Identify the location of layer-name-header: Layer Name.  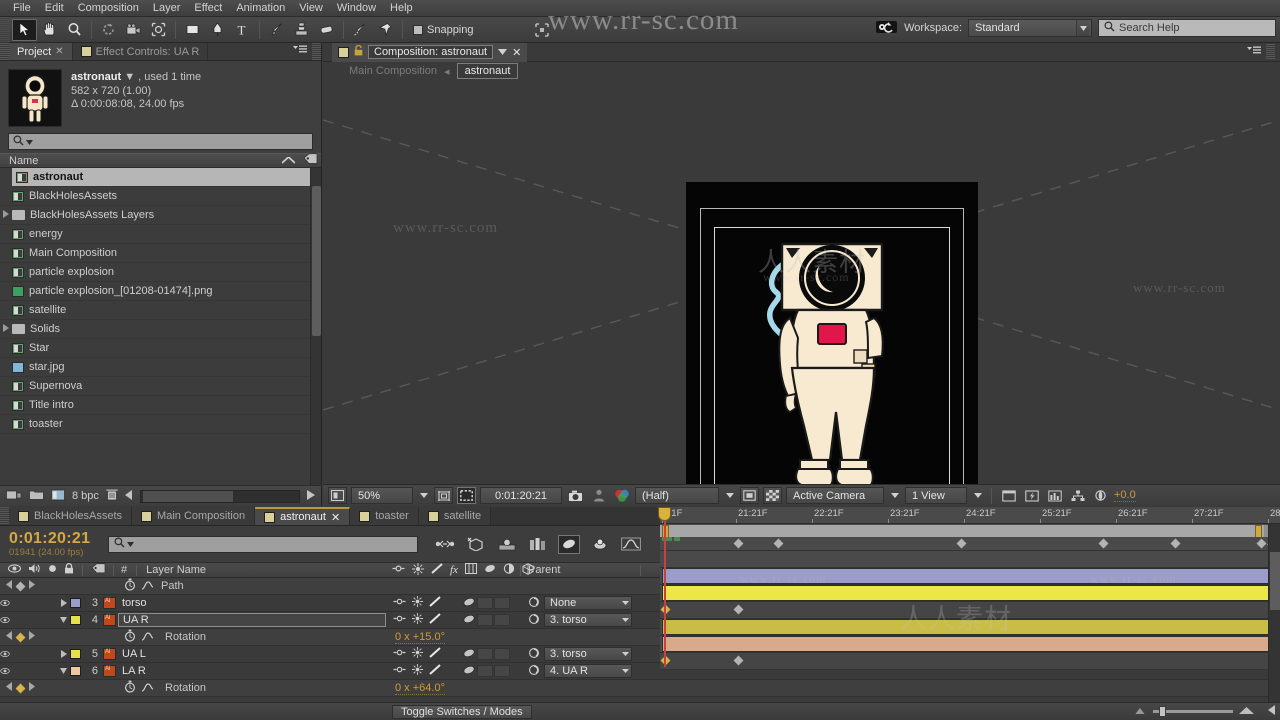
(176, 570).